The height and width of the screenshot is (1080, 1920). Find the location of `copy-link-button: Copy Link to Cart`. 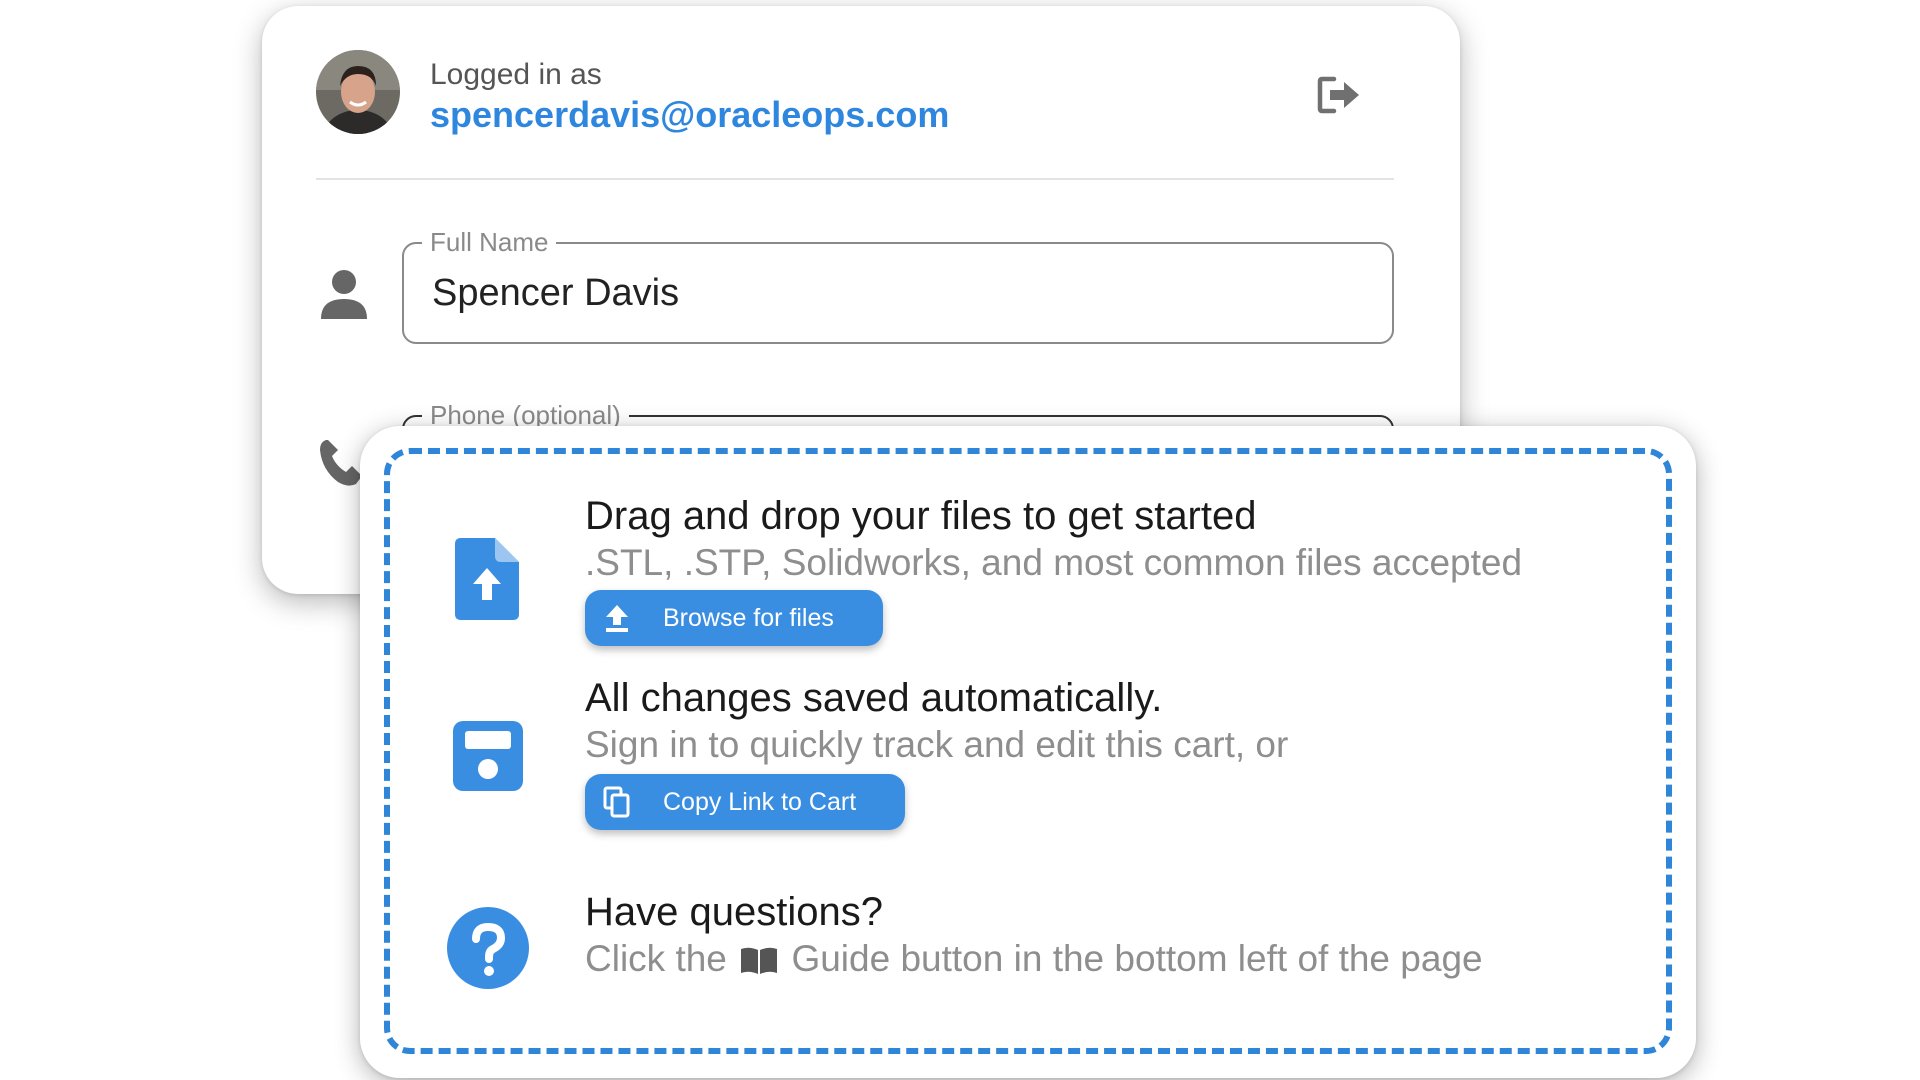

copy-link-button: Copy Link to Cart is located at coordinates (745, 802).